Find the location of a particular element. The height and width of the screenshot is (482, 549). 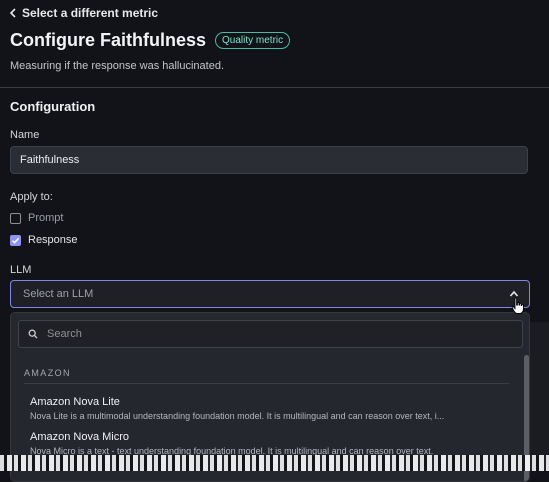

group-divider is located at coordinates (266, 383).